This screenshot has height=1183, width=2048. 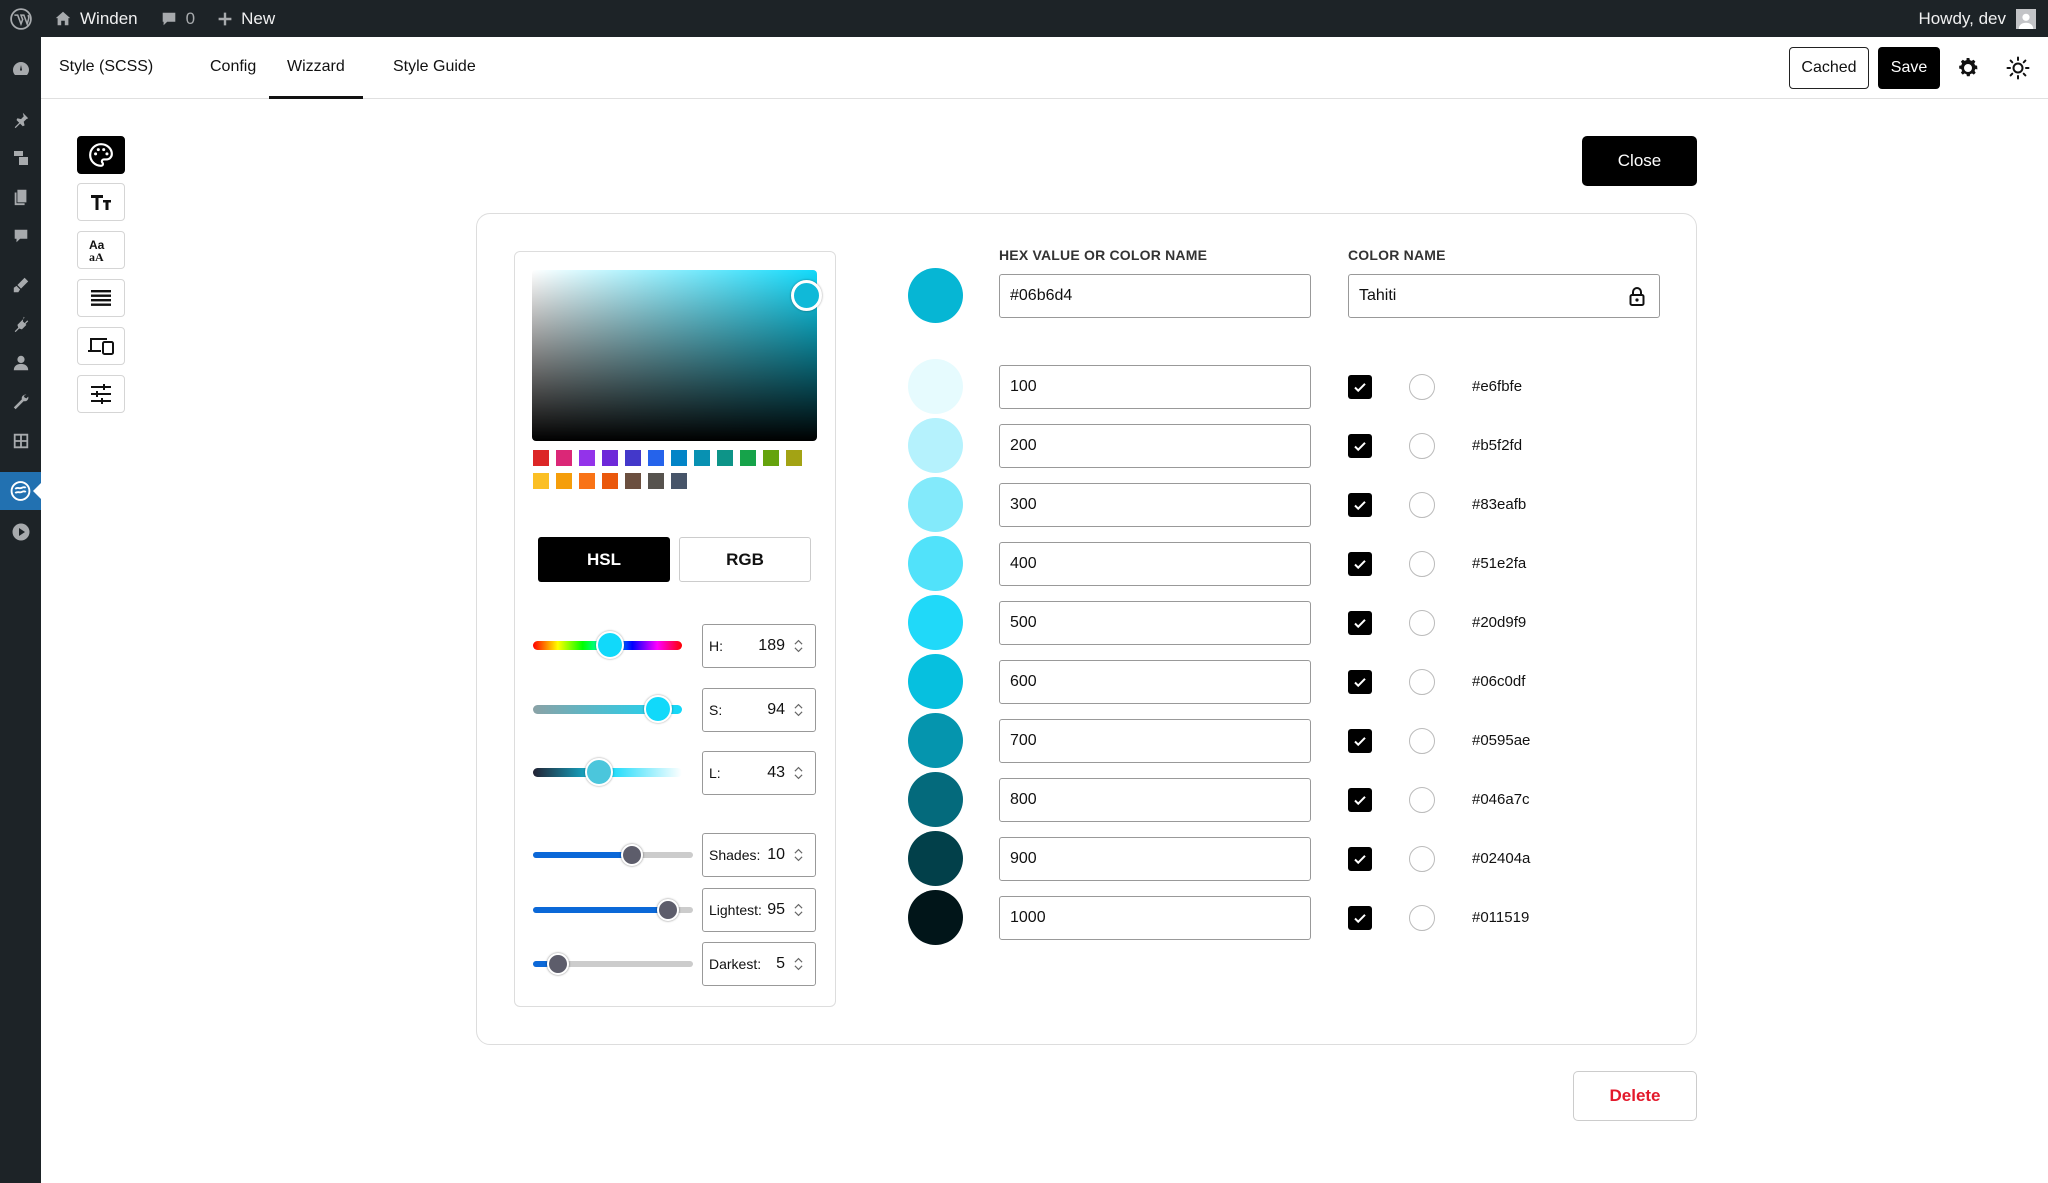 I want to click on hue-slider-thumb, so click(x=610, y=645).